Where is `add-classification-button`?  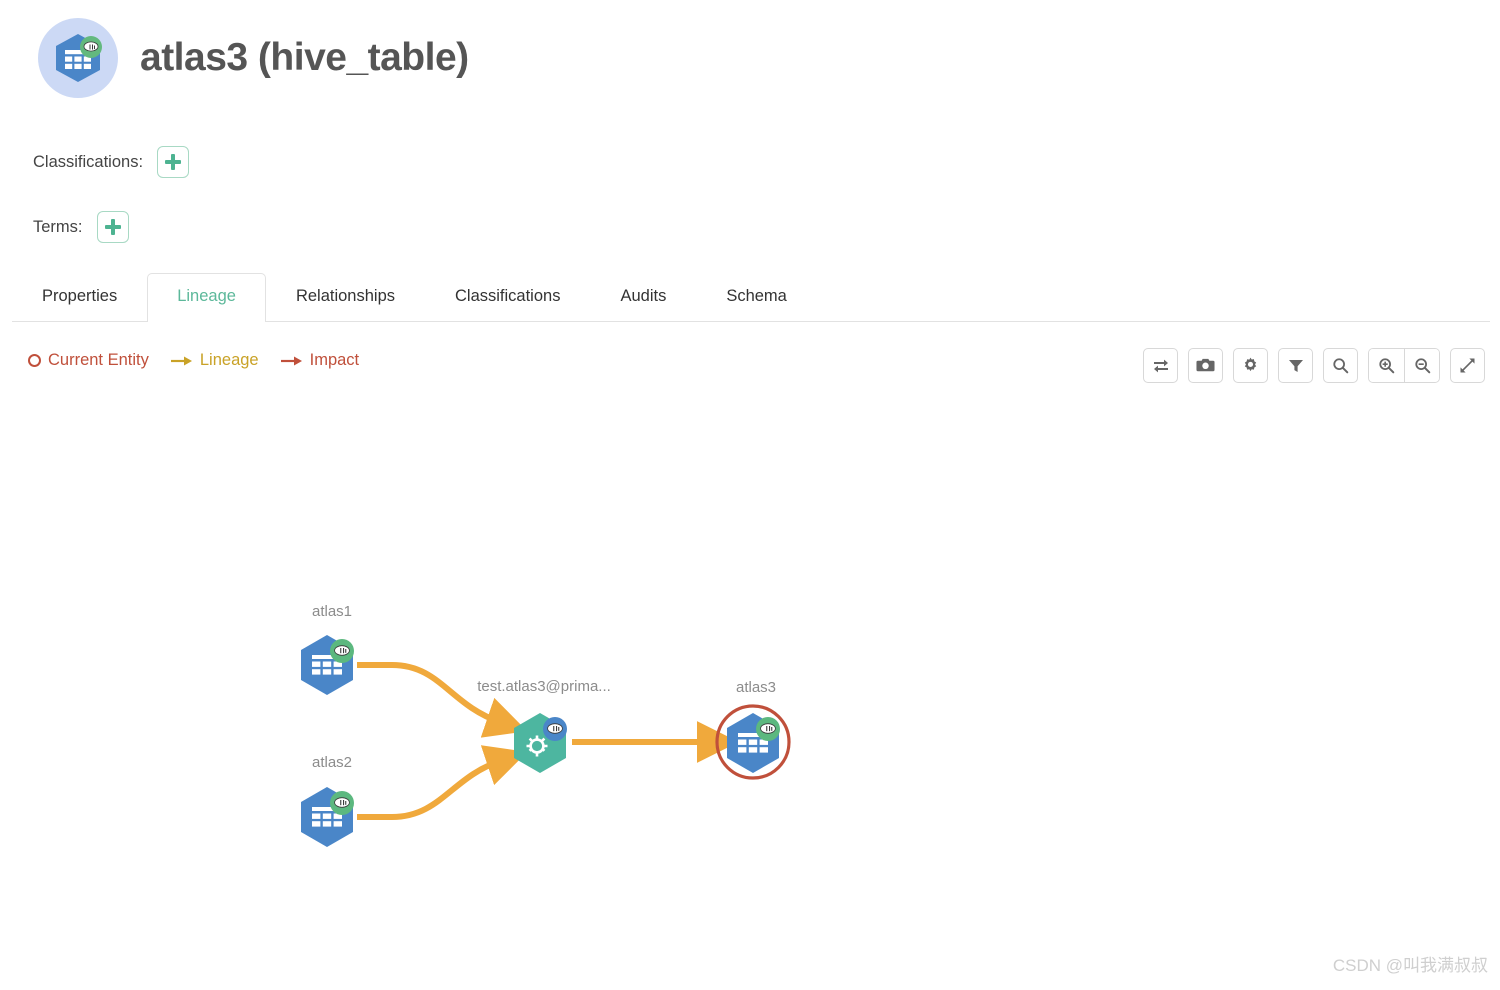
add-classification-button is located at coordinates (173, 162).